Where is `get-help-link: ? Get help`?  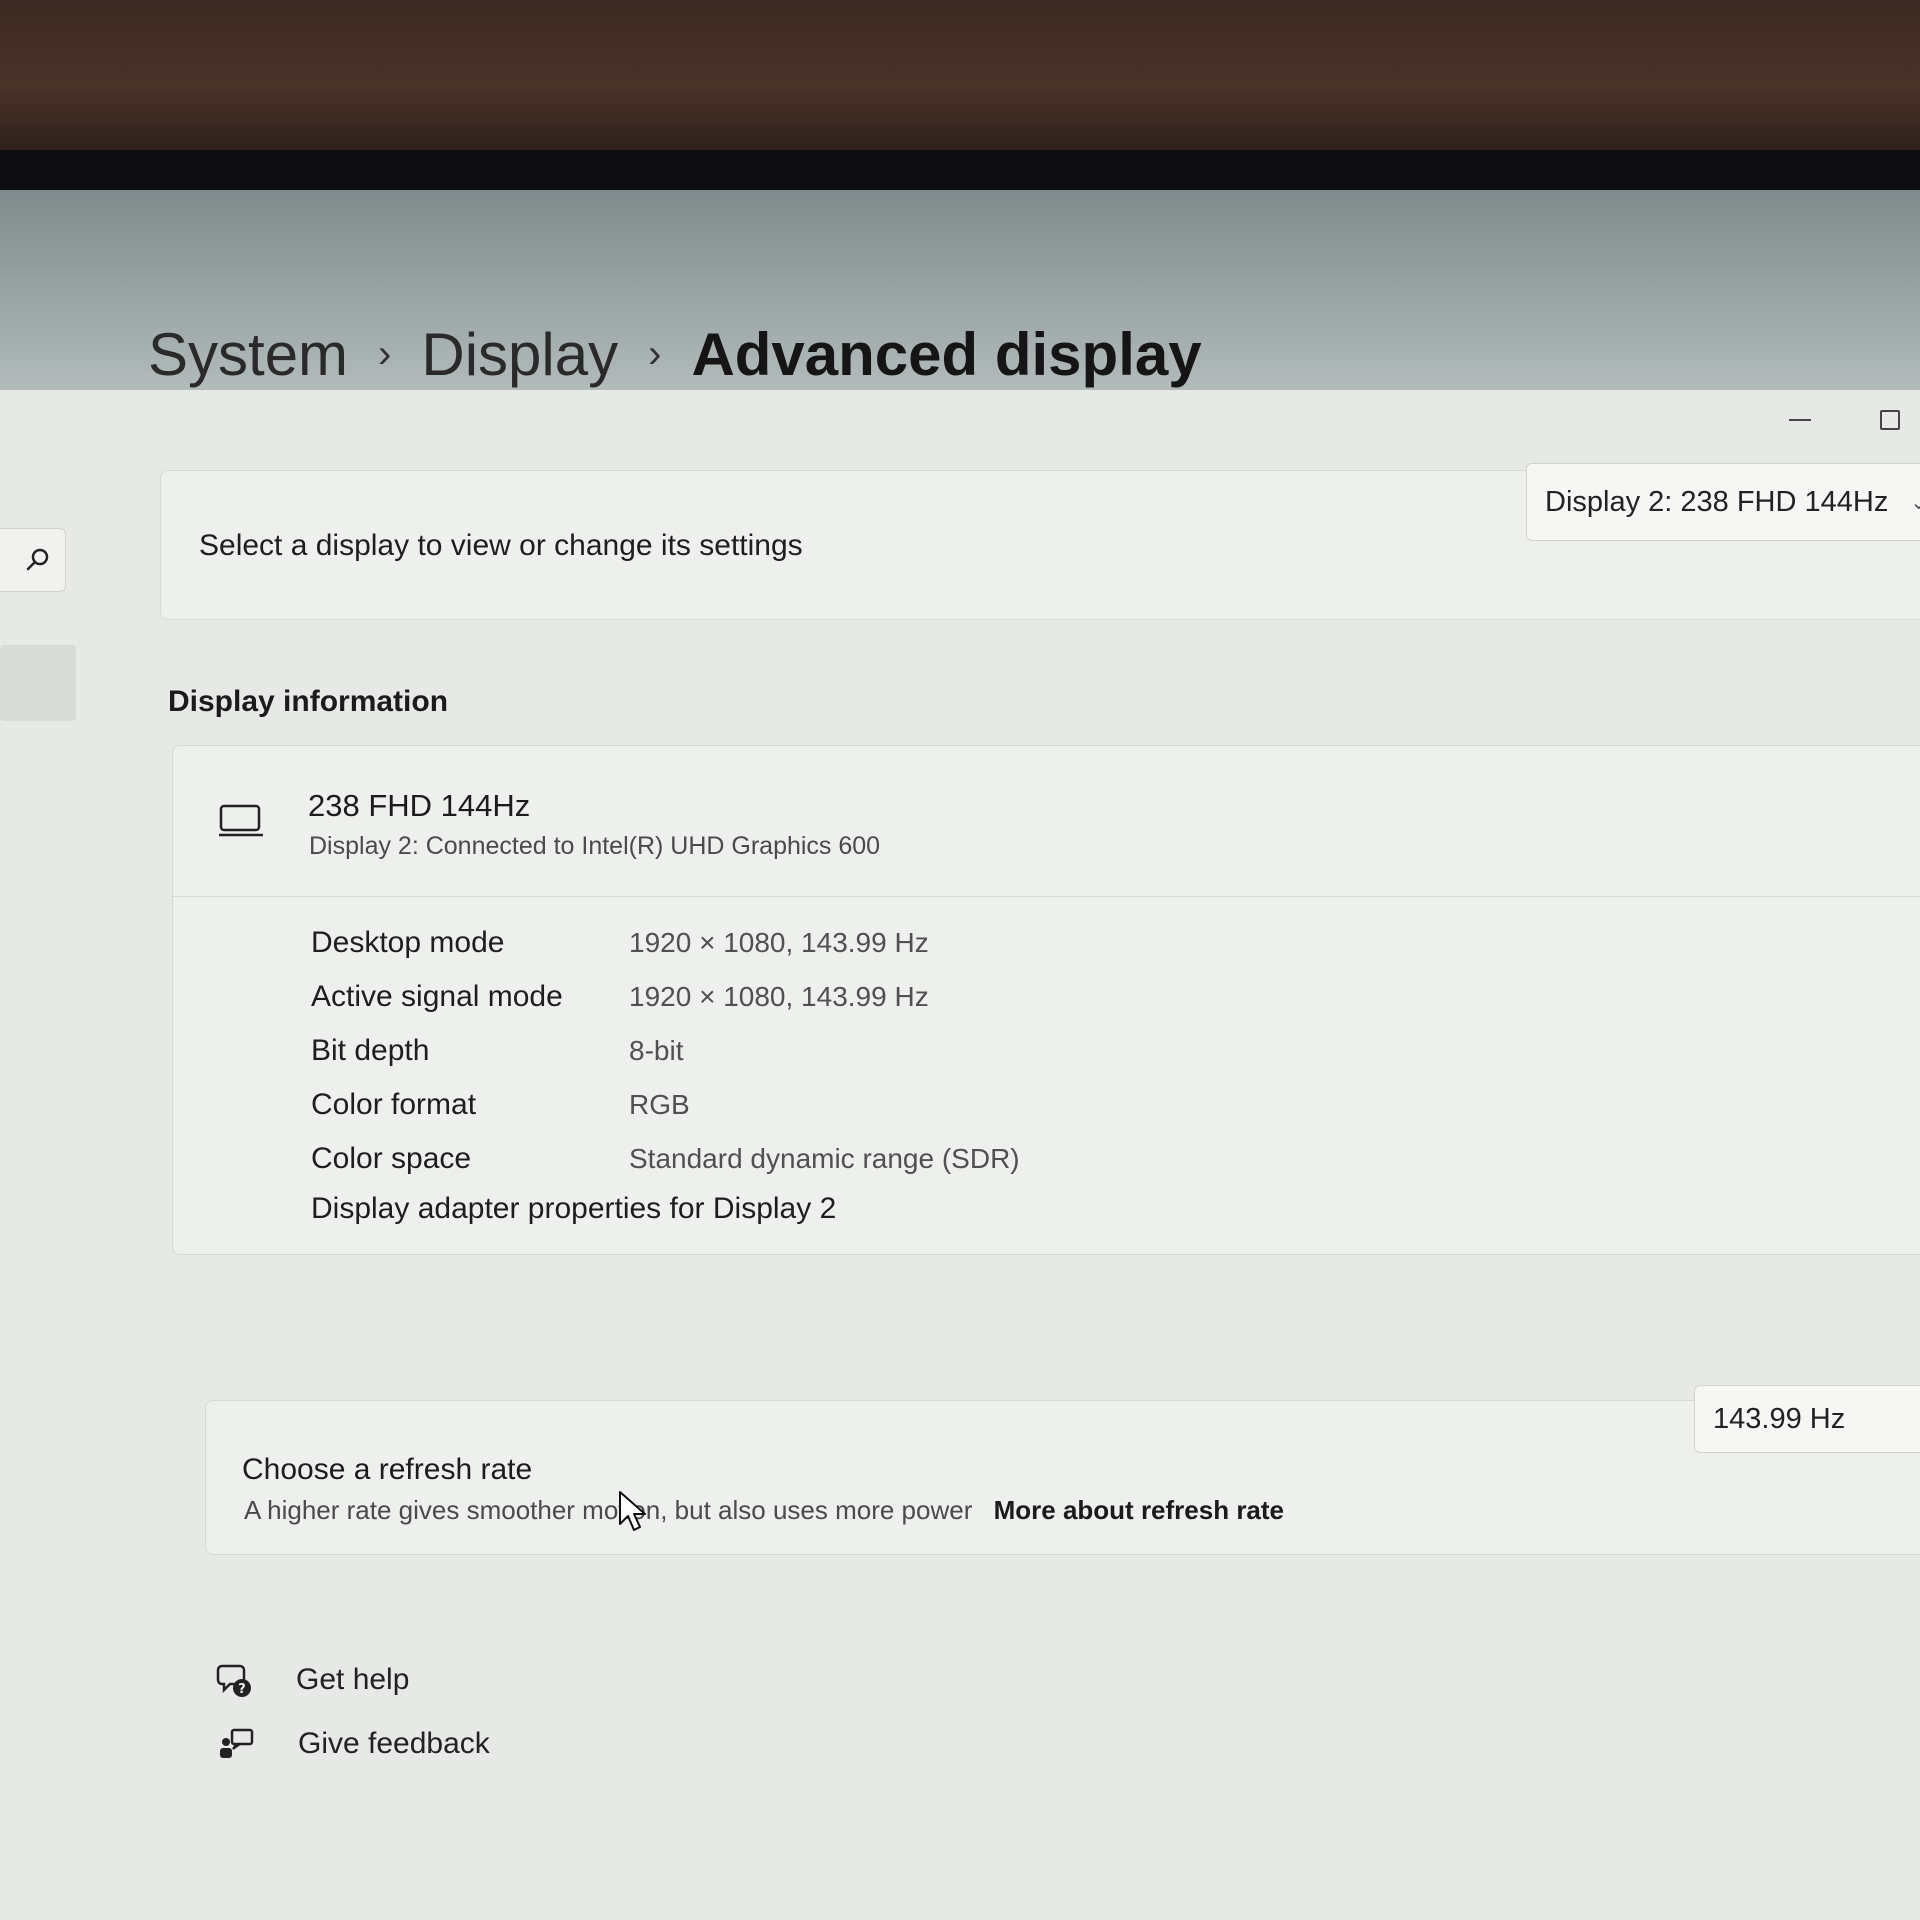
get-help-link: ? Get help is located at coordinates (310, 1680).